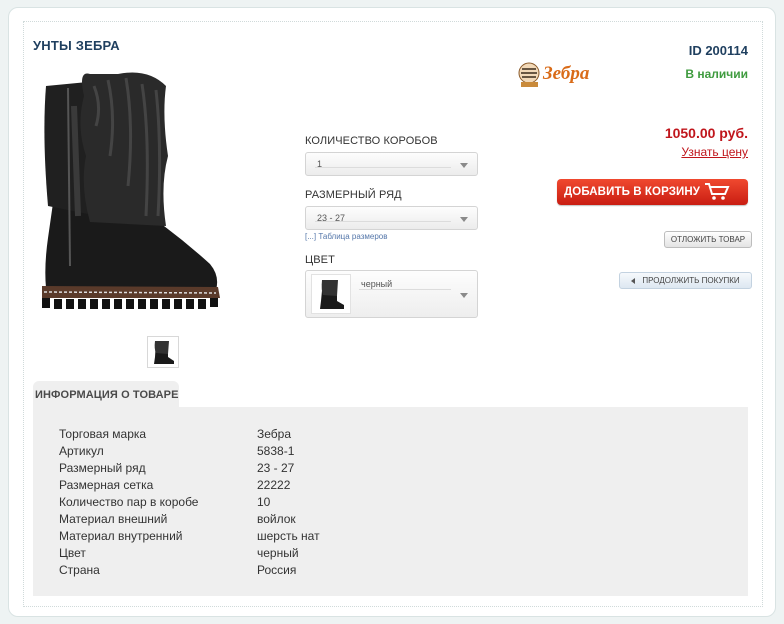 The image size is (784, 624). What do you see at coordinates (353, 195) in the screenshot?
I see `size-range-label: РАЗМЕРНЫЙ РЯД` at bounding box center [353, 195].